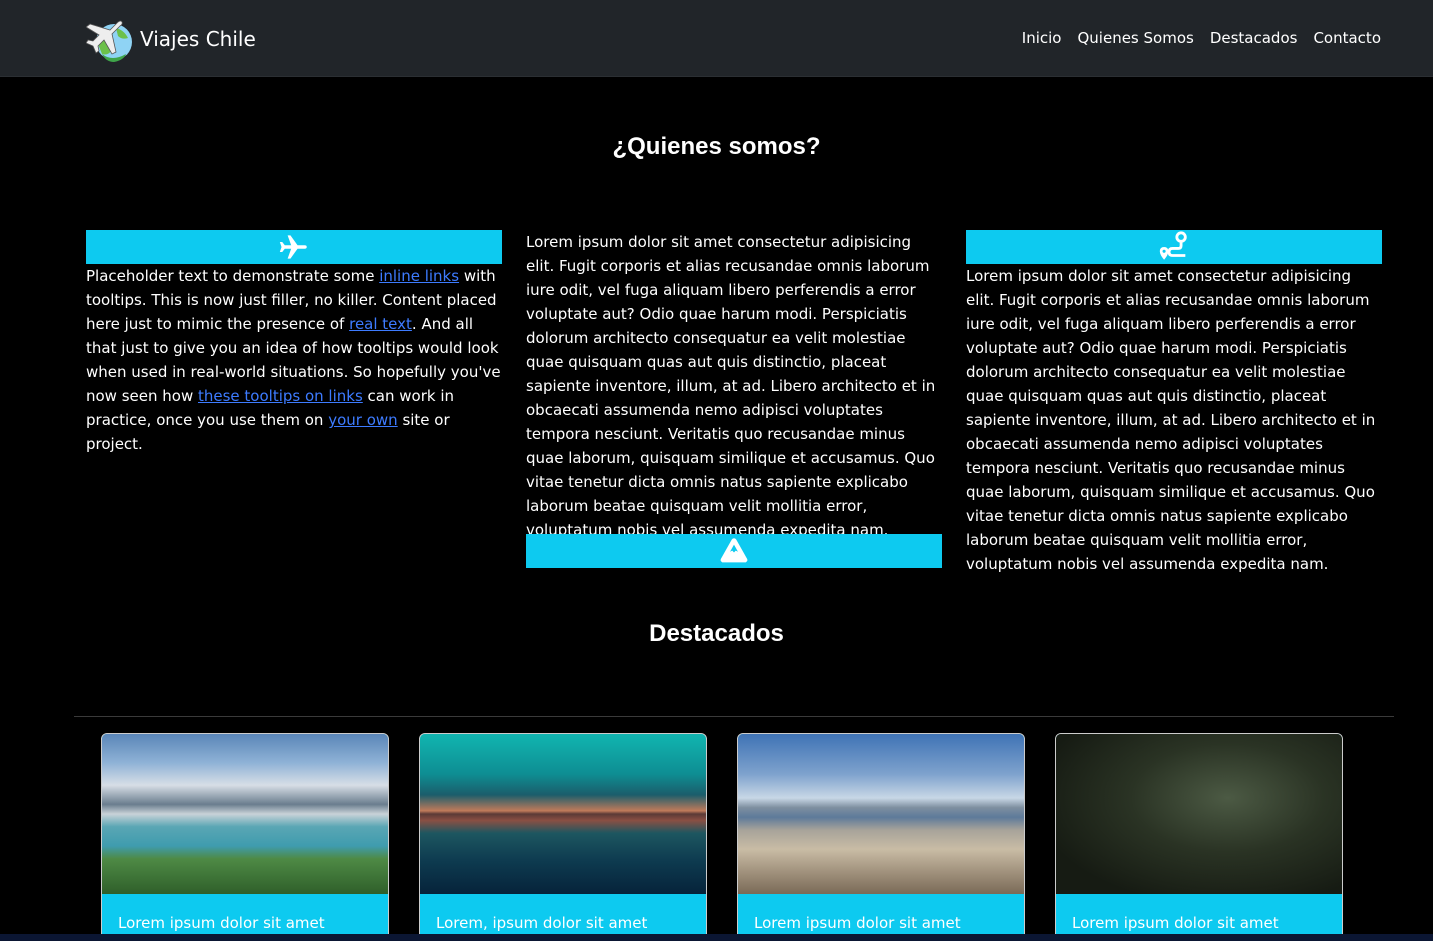 This screenshot has height=941, width=1433. What do you see at coordinates (1201, 38) in the screenshot?
I see `nav-links: Inicio Quienes Somos Destacados Contacto` at bounding box center [1201, 38].